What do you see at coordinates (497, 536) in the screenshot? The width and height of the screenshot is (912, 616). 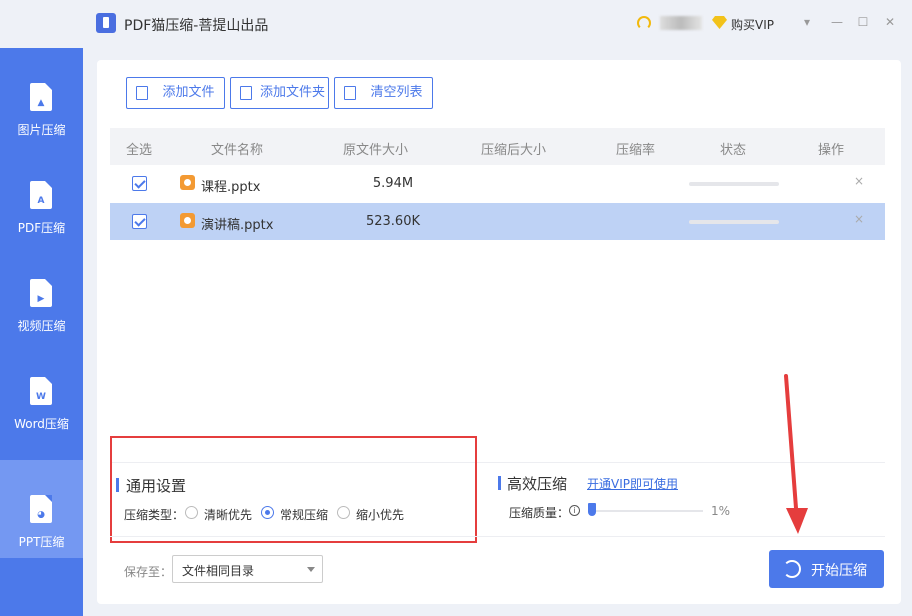 I see `bottom-divider` at bounding box center [497, 536].